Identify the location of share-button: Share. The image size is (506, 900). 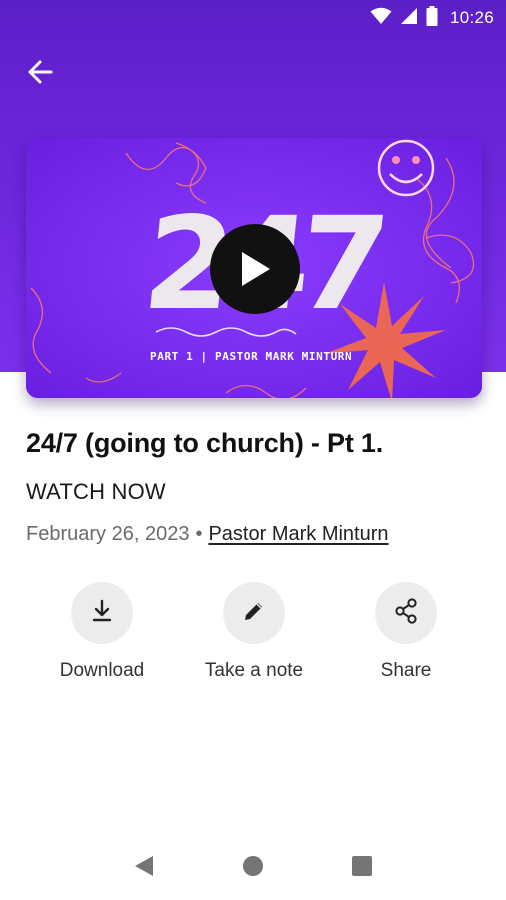
(406, 637).